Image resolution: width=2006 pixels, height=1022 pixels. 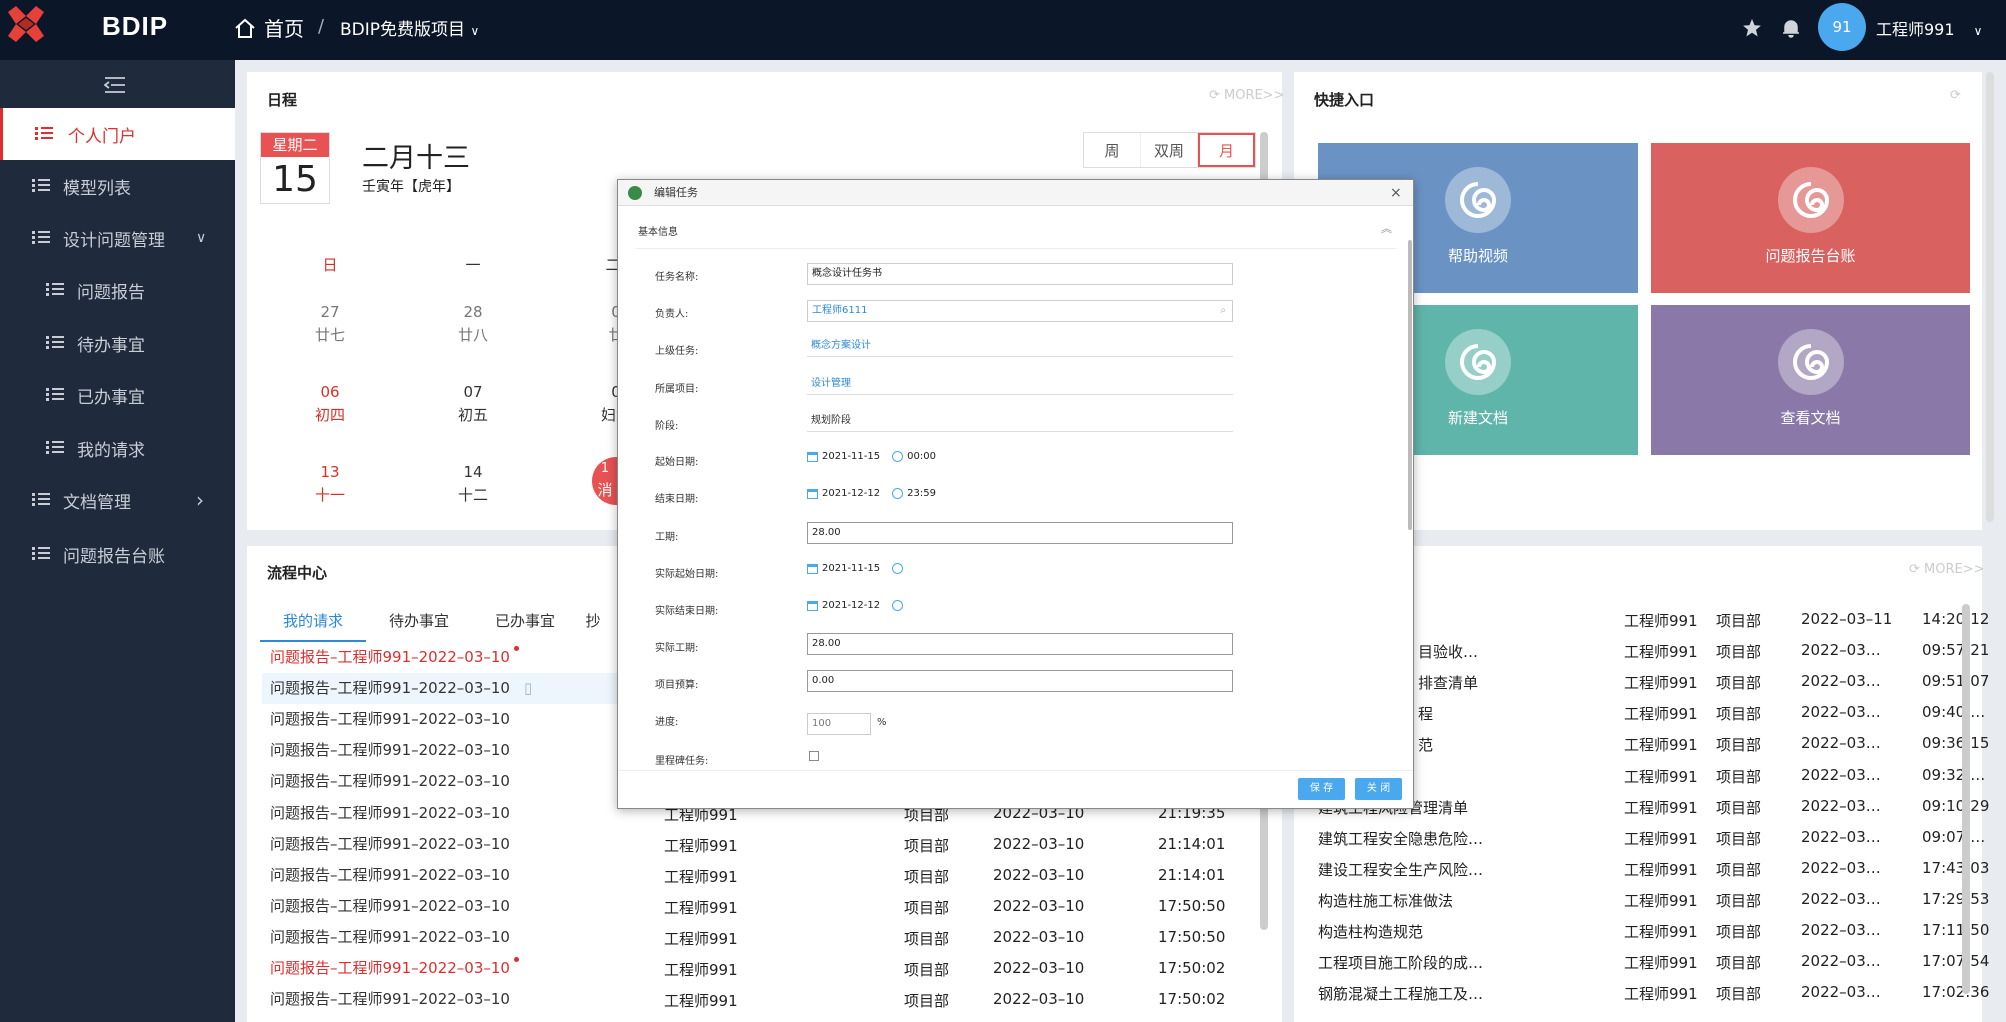 What do you see at coordinates (117, 500) in the screenshot?
I see `sidebar-item-doc-mgmt: 文档管理 ›` at bounding box center [117, 500].